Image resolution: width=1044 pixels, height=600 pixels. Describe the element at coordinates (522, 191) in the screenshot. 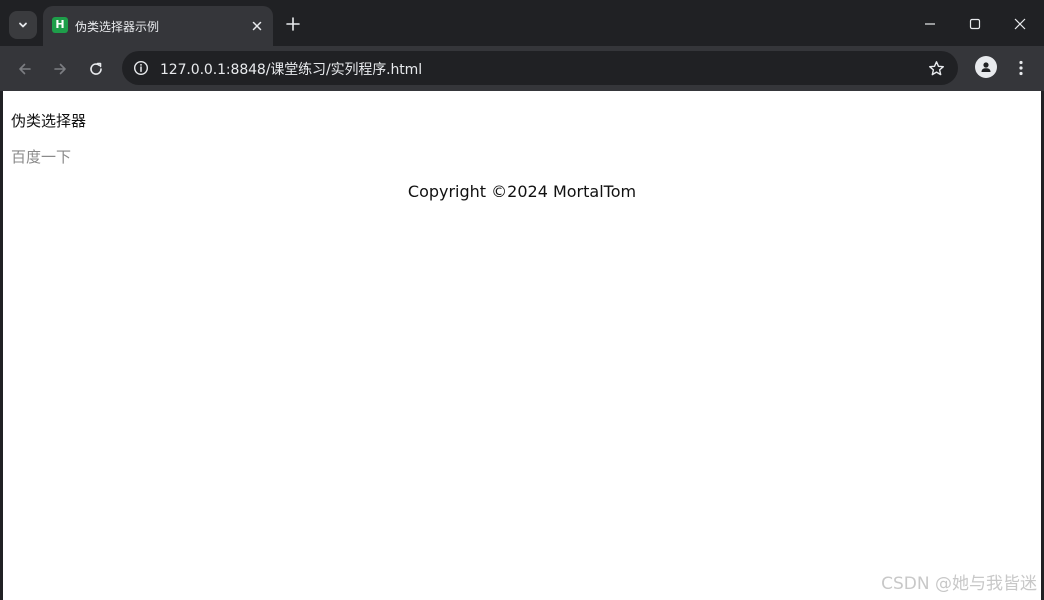

I see `copyright-footer: Copyright ©2024 MortalTom` at that location.